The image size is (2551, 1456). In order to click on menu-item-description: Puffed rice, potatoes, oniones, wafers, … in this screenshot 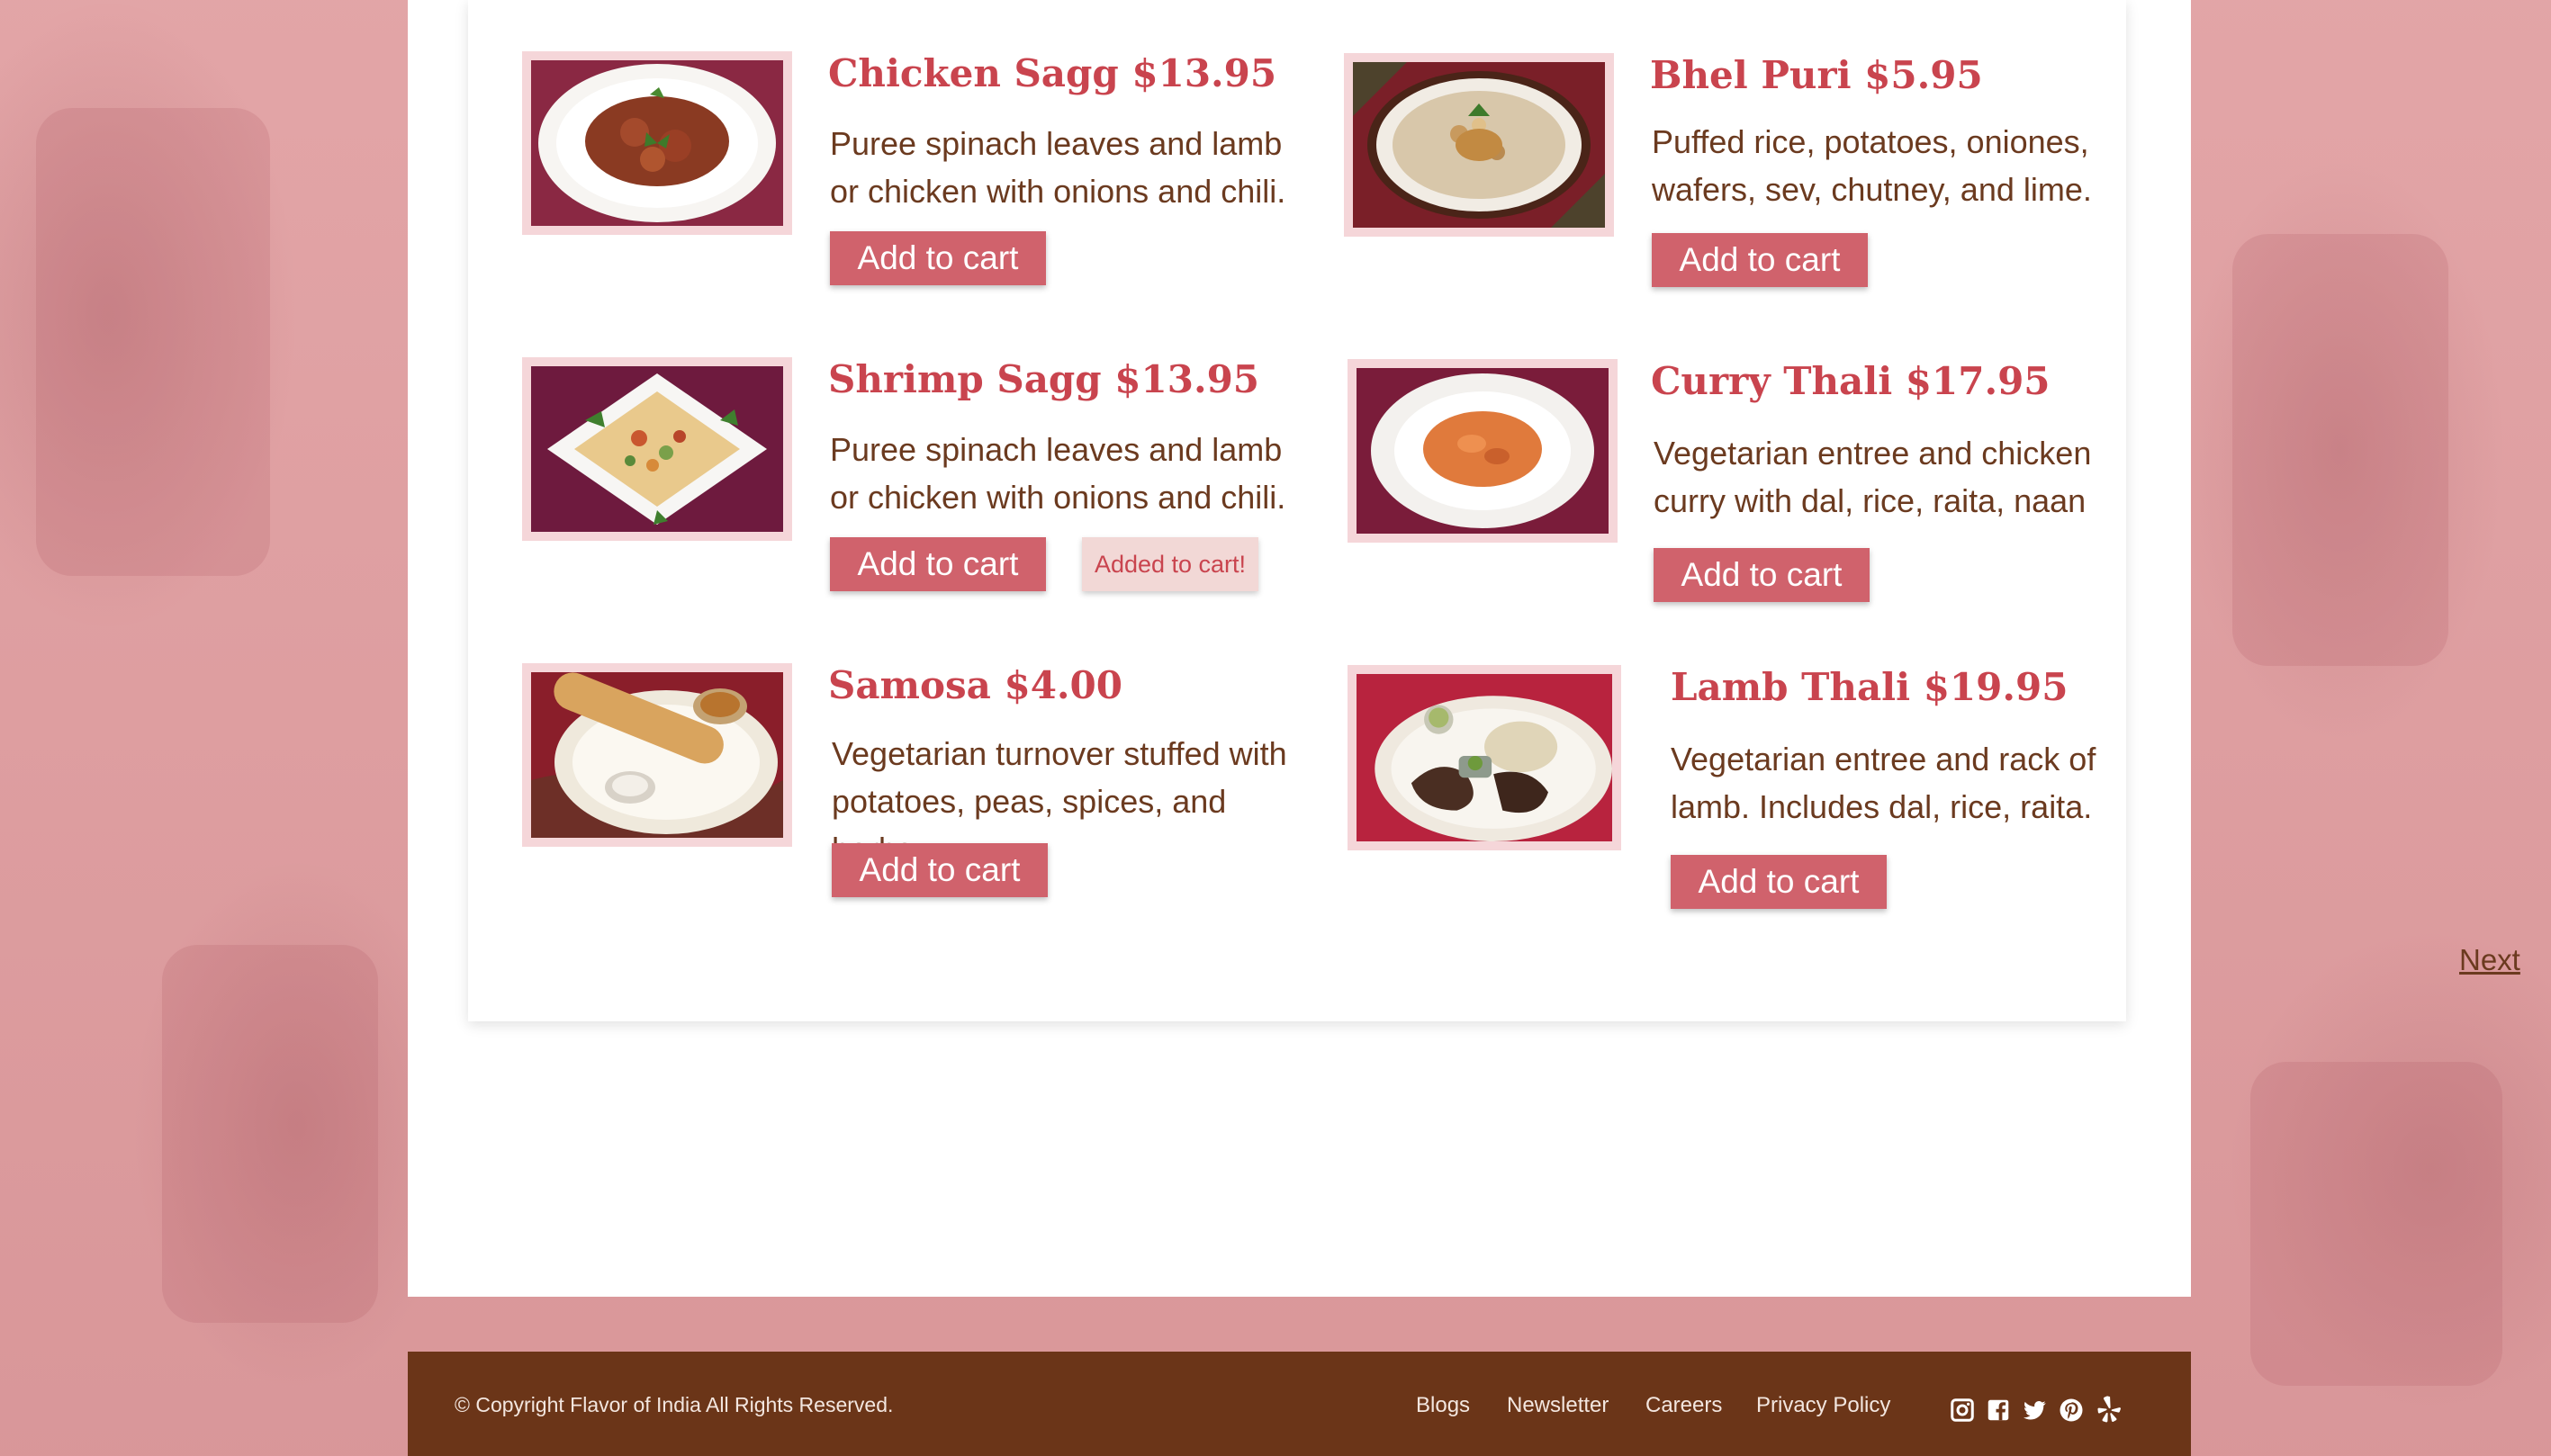, I will do `click(1872, 165)`.